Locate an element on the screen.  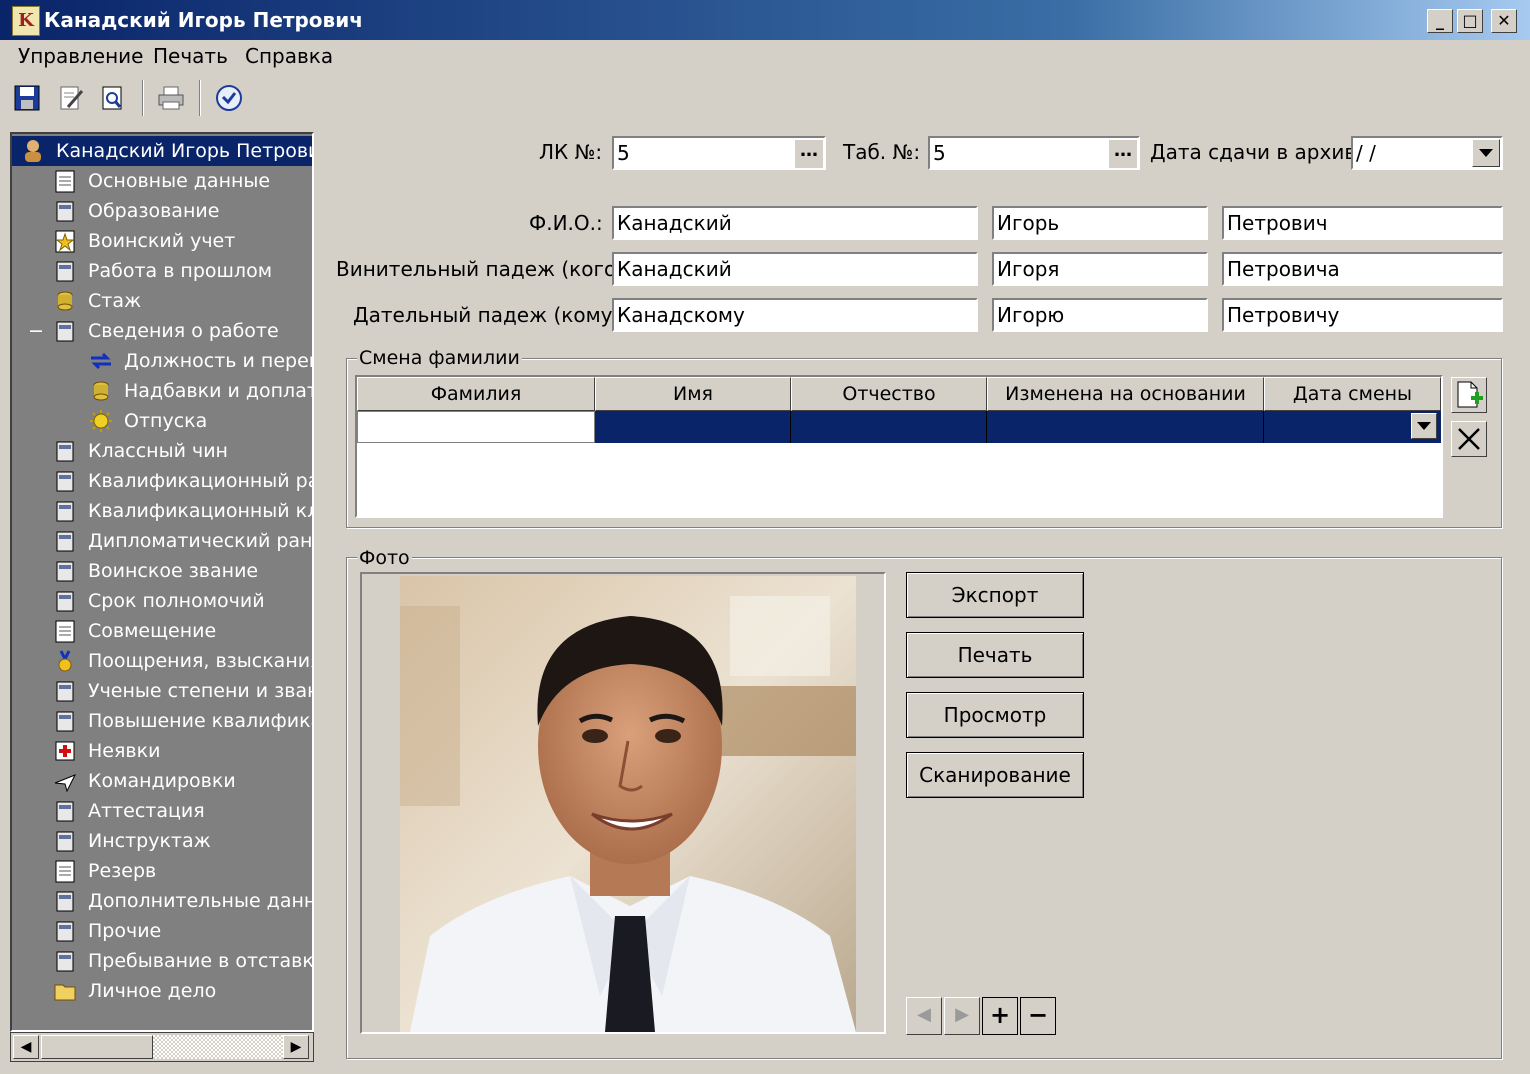
scan-button: Сканирование is located at coordinates (995, 775).